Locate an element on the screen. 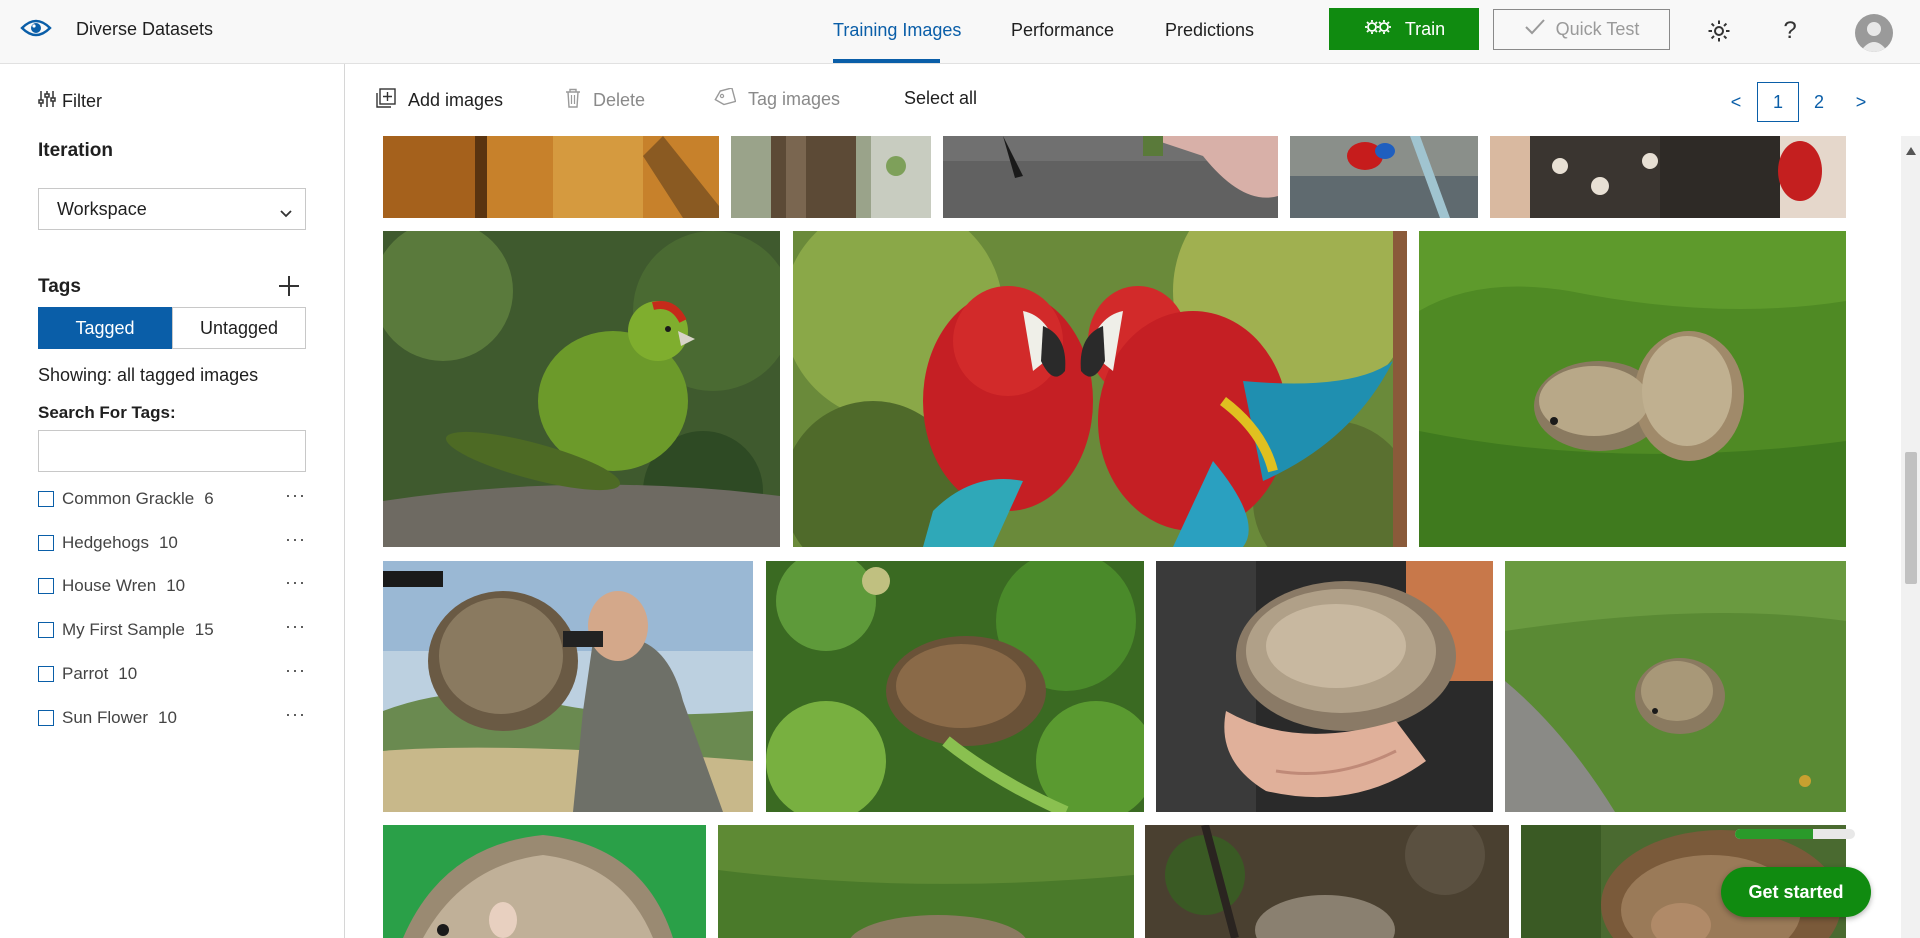 This screenshot has width=1920, height=938. tagged-toggle: Tagged Untagged is located at coordinates (172, 328).